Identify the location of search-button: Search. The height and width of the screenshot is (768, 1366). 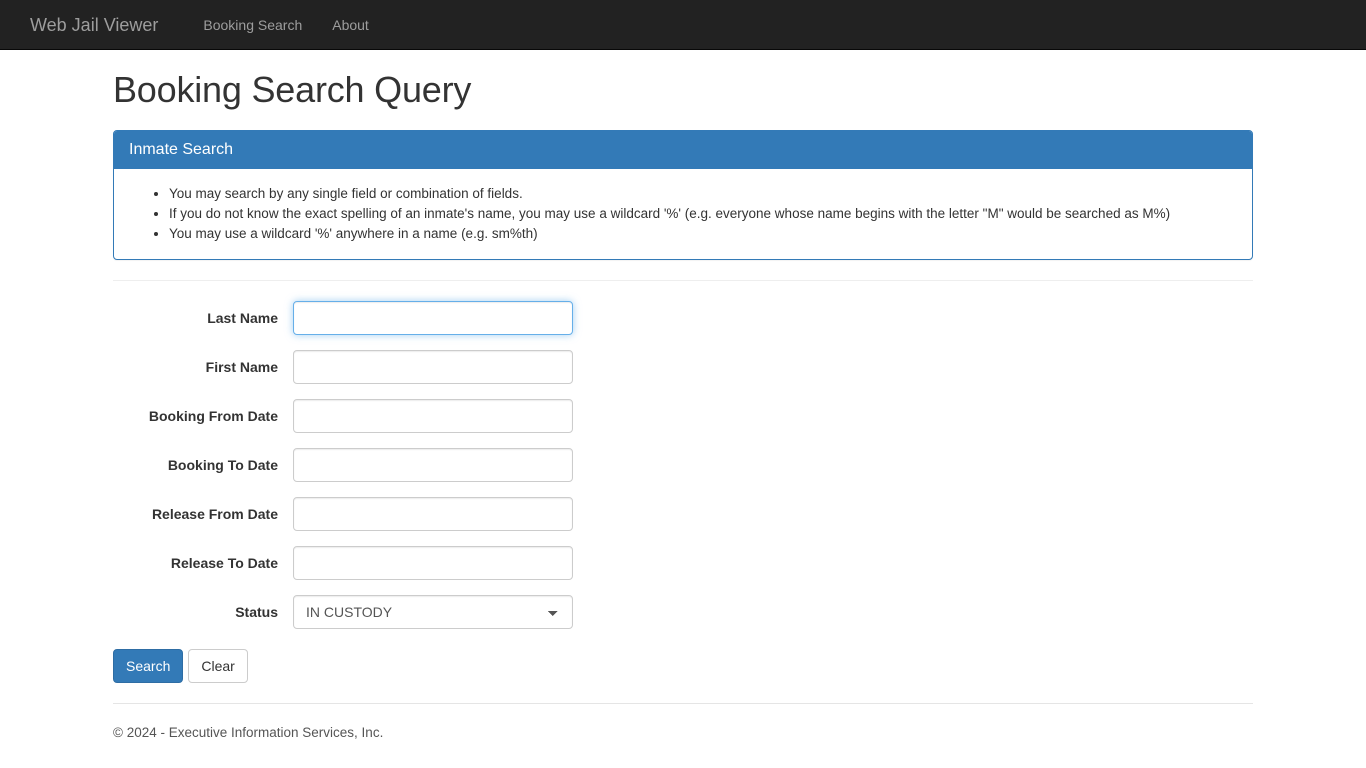
(148, 666).